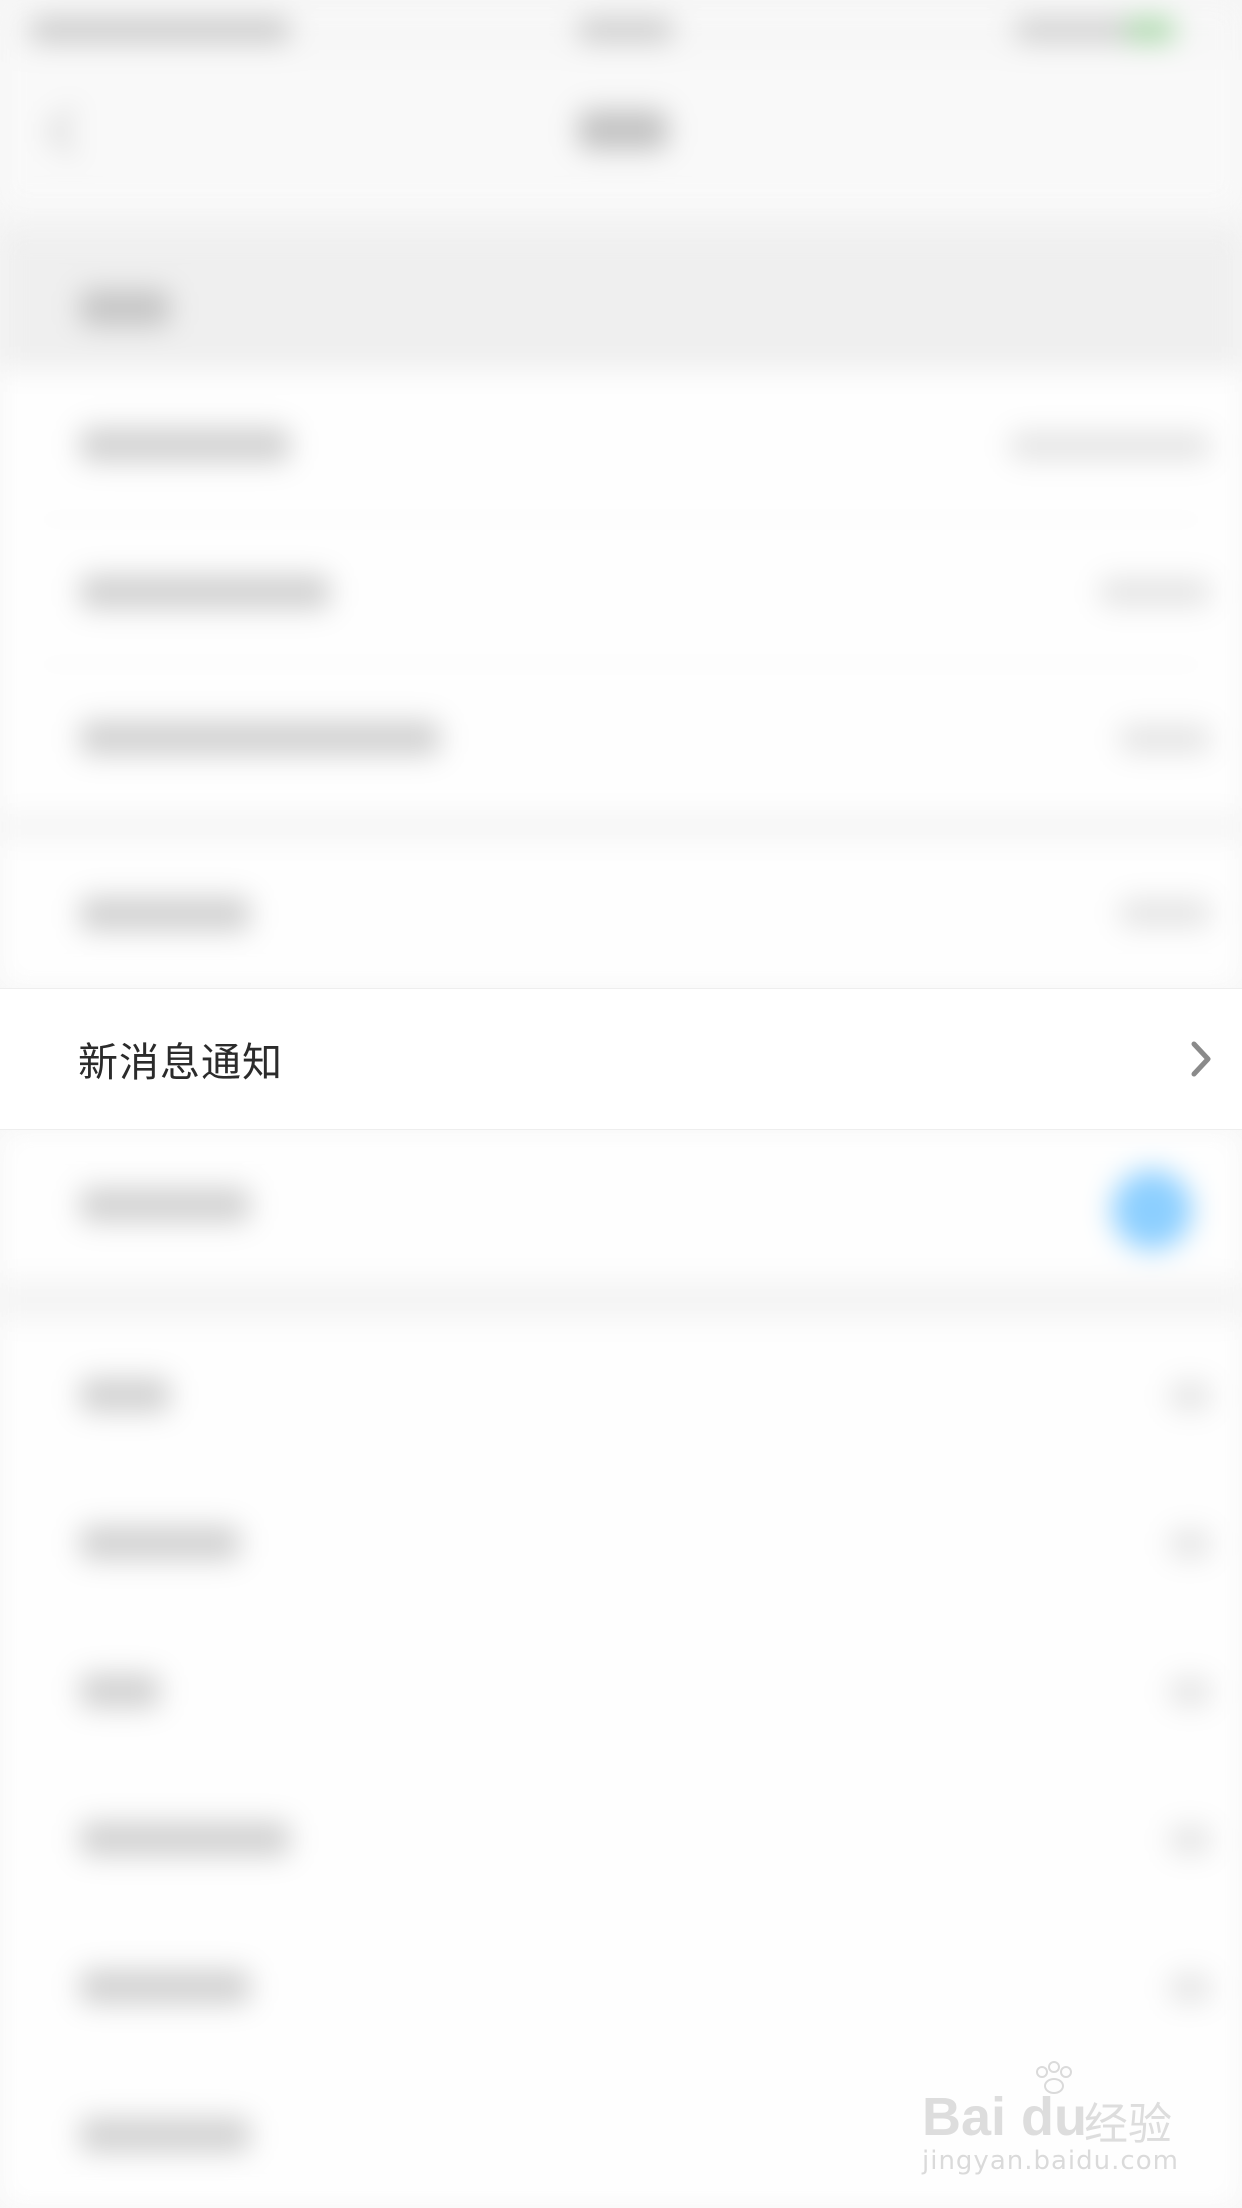  What do you see at coordinates (71, 131) in the screenshot?
I see `back-icon` at bounding box center [71, 131].